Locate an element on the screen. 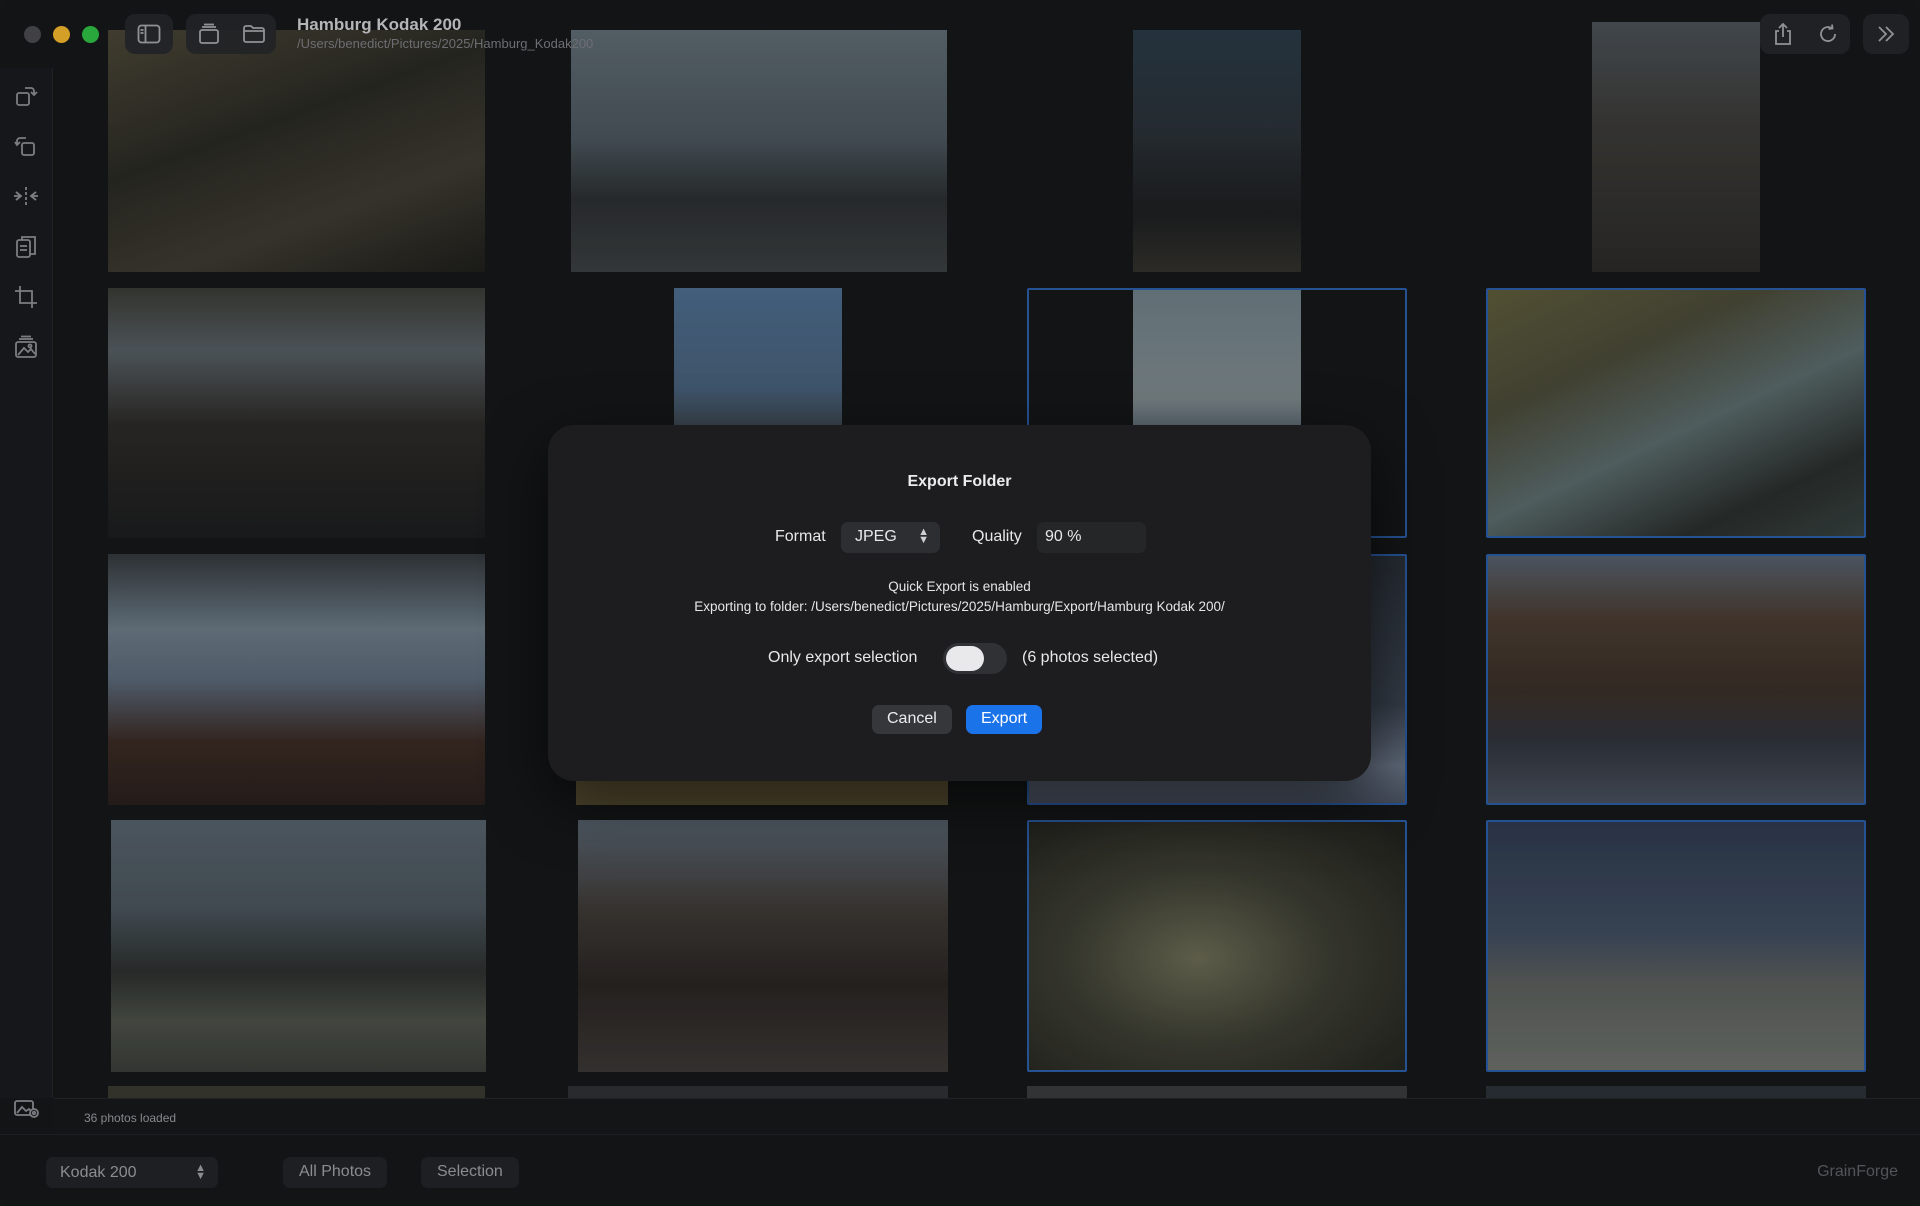  toggle-knob is located at coordinates (965, 658).